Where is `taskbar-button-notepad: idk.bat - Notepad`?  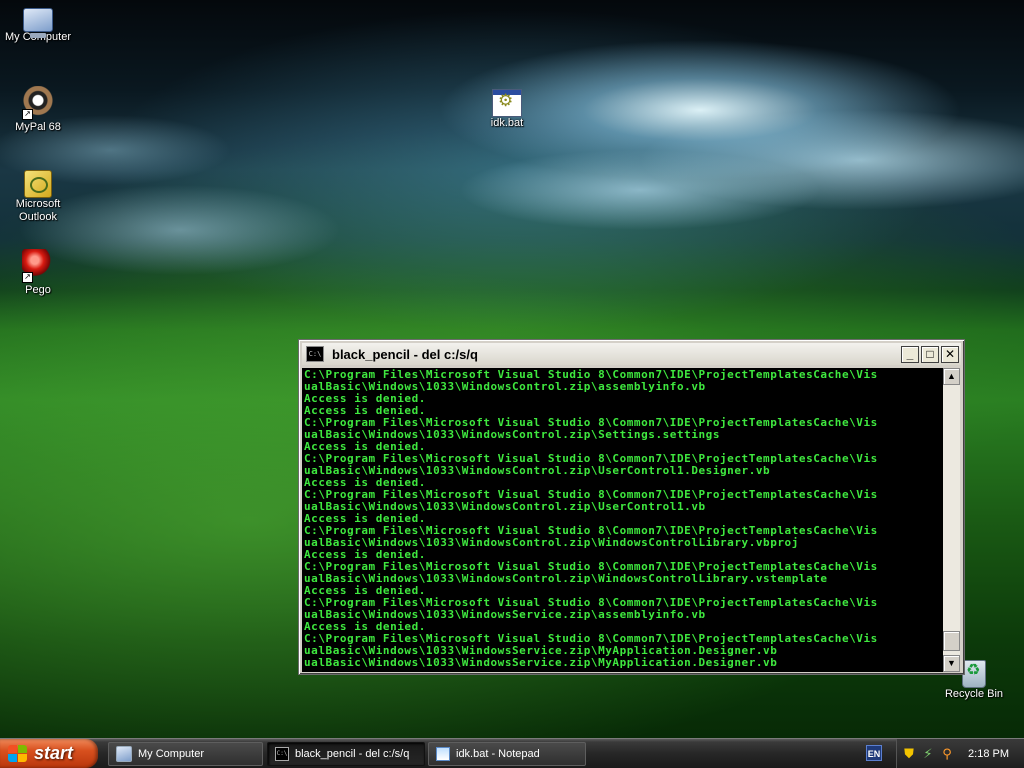
taskbar-button-notepad: idk.bat - Notepad is located at coordinates (507, 754).